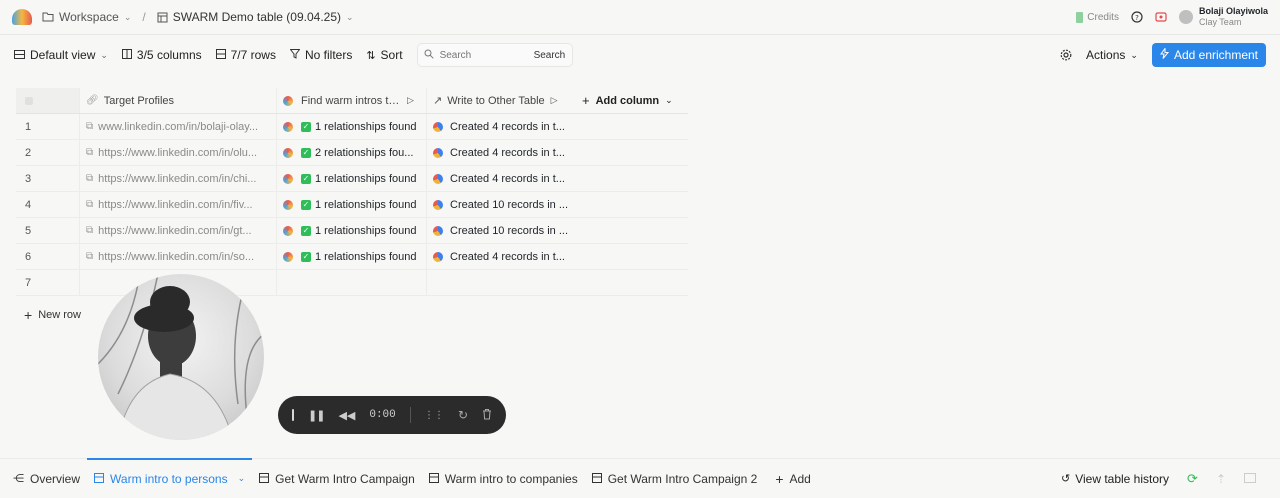  Describe the element at coordinates (29, 100) in the screenshot. I see `select-all-checkbox` at that location.